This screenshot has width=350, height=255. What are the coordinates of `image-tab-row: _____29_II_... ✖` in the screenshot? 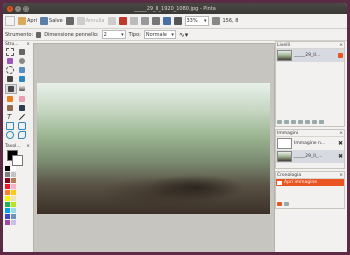 It's located at (310, 156).